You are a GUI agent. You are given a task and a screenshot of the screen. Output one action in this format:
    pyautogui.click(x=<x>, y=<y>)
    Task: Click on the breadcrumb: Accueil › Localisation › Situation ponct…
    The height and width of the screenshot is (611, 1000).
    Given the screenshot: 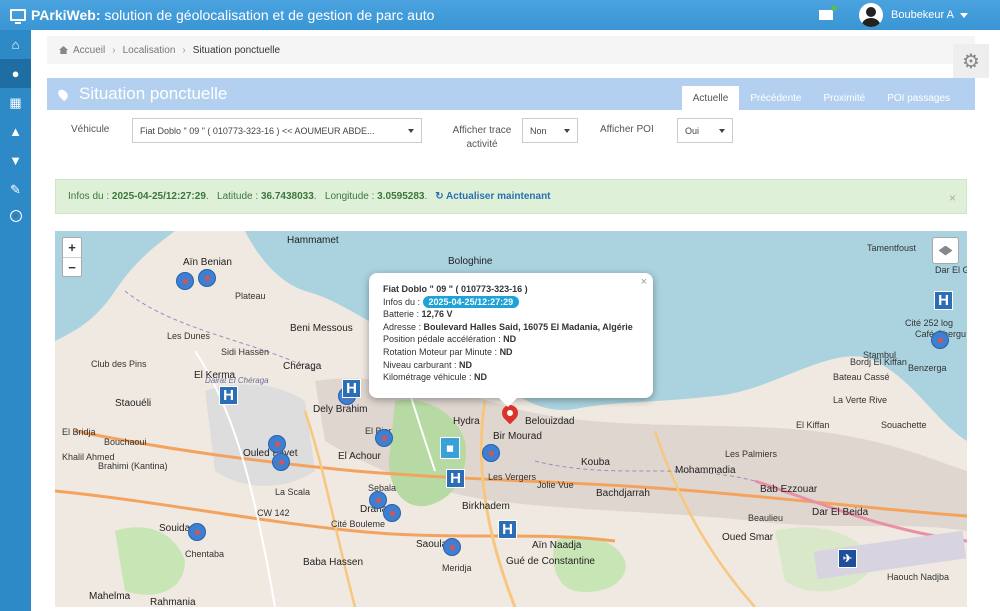 What is the action you would take?
    pyautogui.click(x=511, y=50)
    